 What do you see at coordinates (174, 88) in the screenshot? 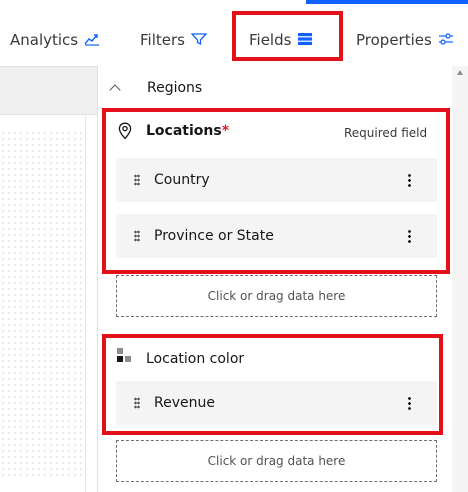
I see `section-regions-title: Regions` at bounding box center [174, 88].